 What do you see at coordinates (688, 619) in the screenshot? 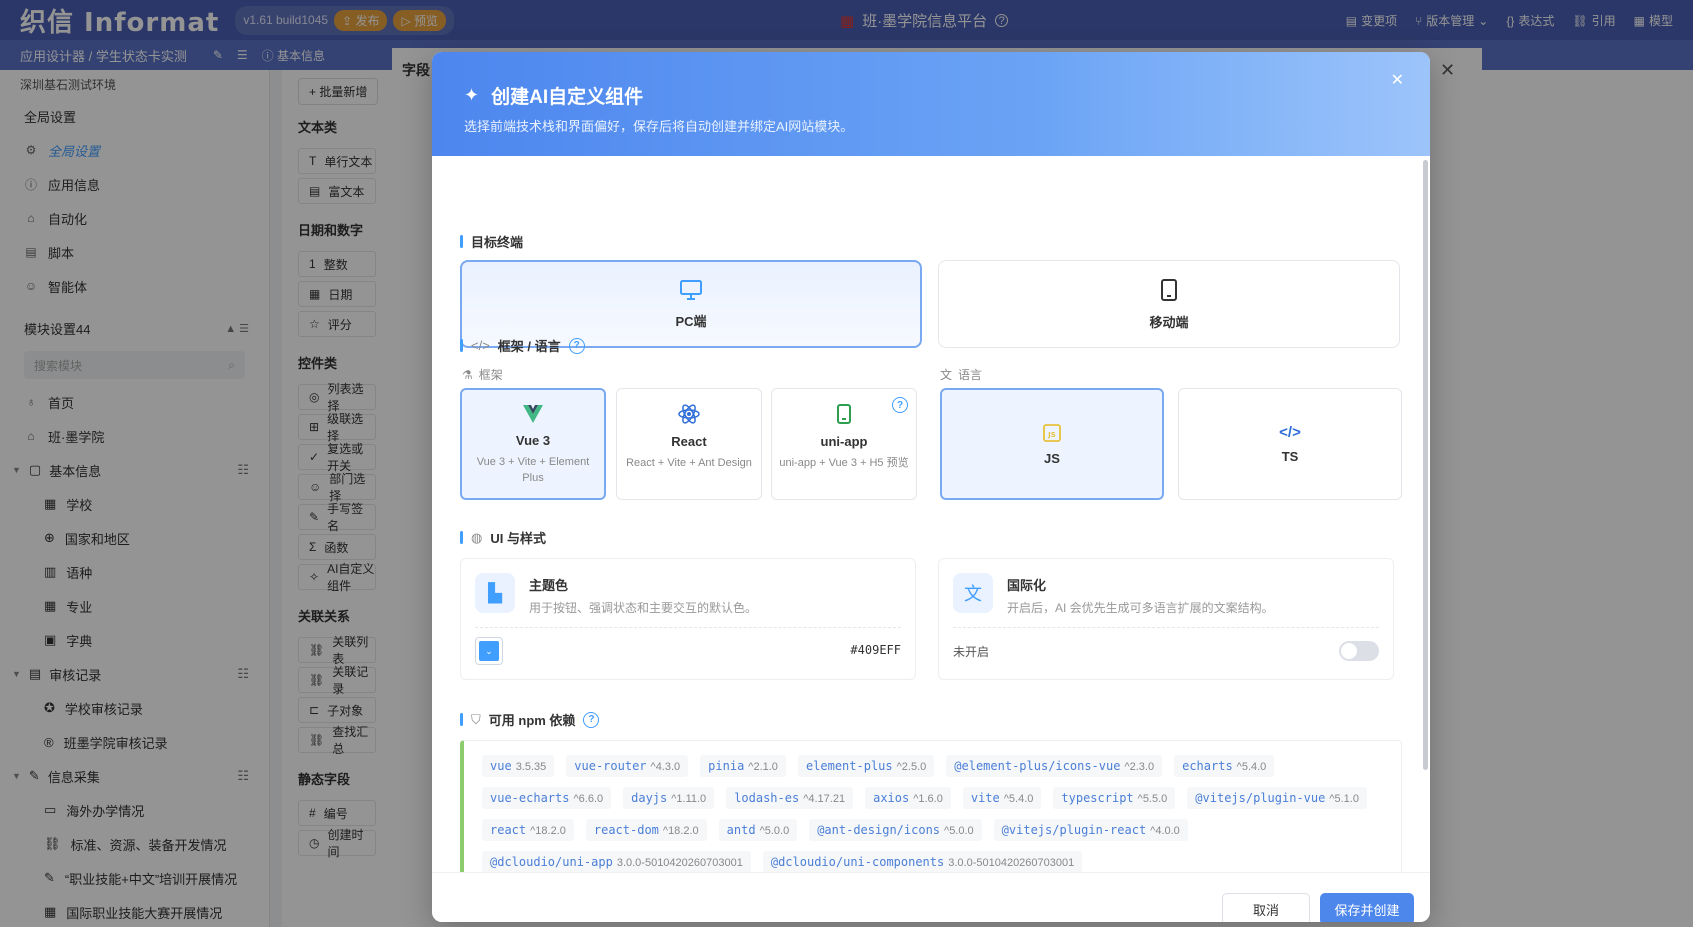
I see `theme-color-card: ▙ 主题色 用于按钮、强调状态和主要交互的默认色。 ⌄ #409EFF` at bounding box center [688, 619].